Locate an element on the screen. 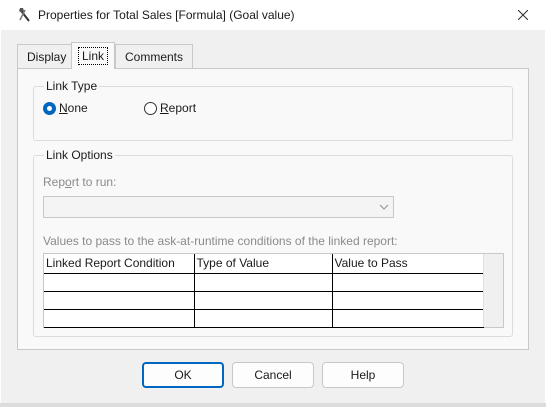 This screenshot has width=546, height=407. grid-scrollbar-area is located at coordinates (493, 290).